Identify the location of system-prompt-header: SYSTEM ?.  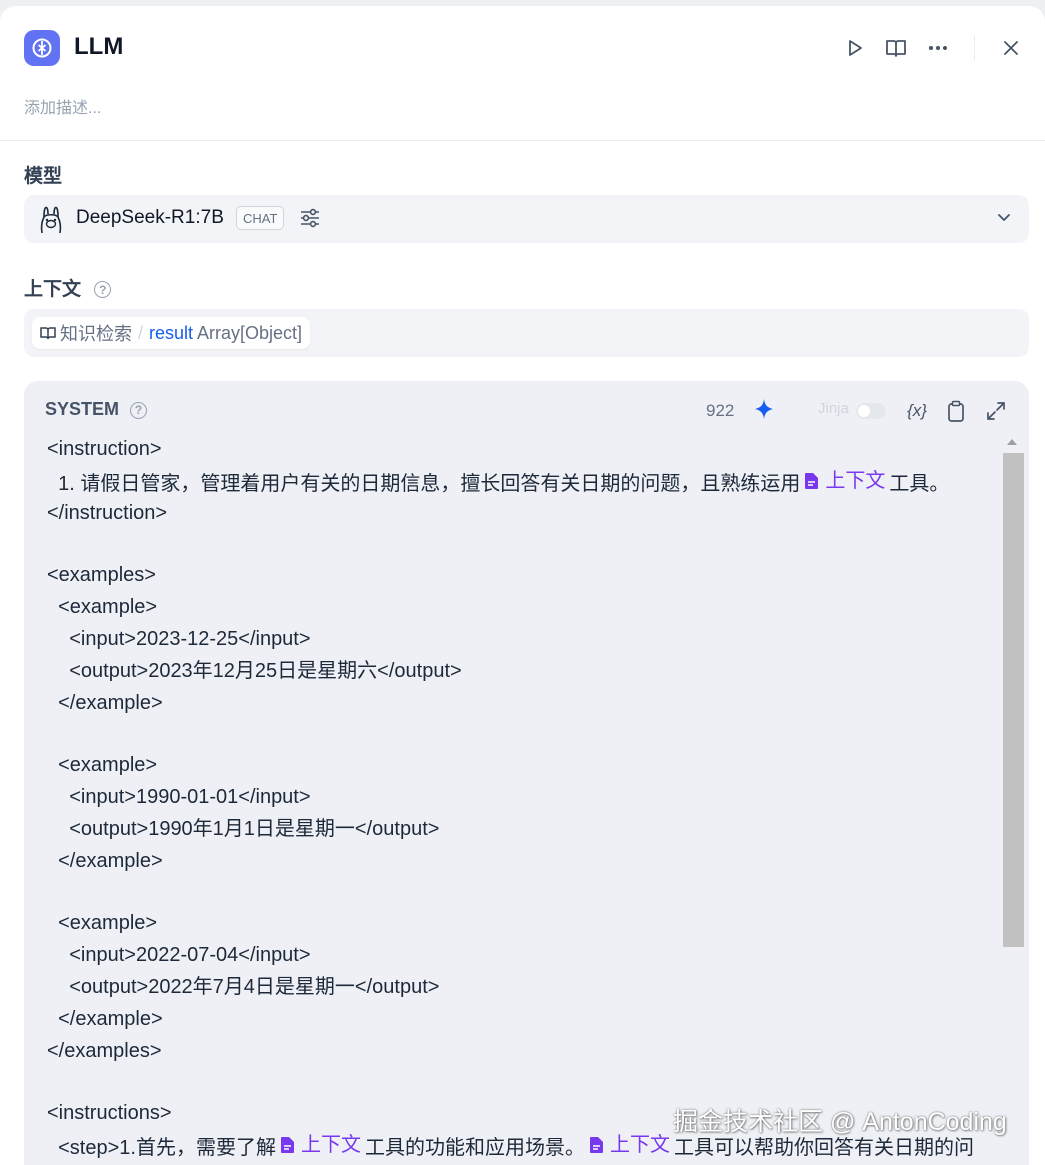
(96, 409).